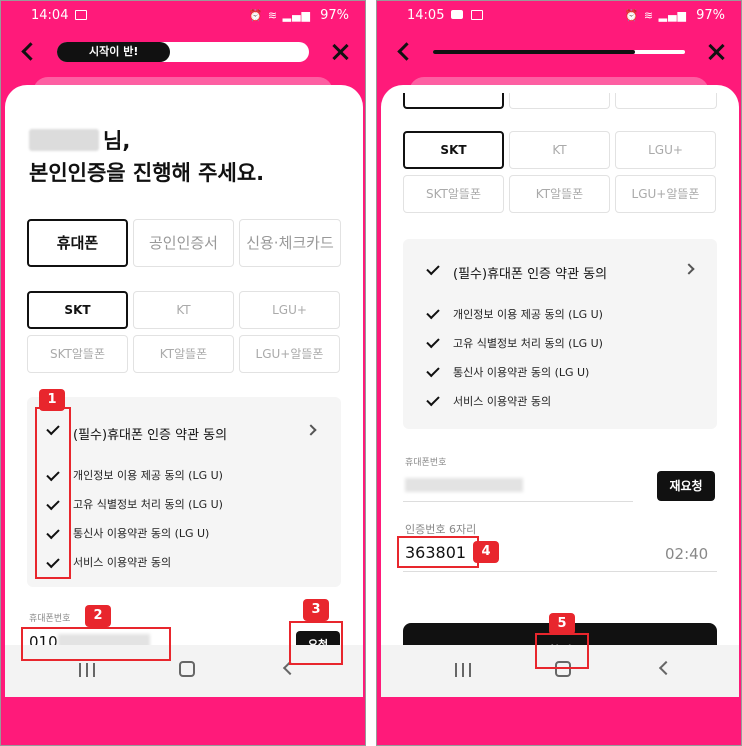 The height and width of the screenshot is (746, 742). What do you see at coordinates (426, 15) in the screenshot?
I see `status-time: 14:05` at bounding box center [426, 15].